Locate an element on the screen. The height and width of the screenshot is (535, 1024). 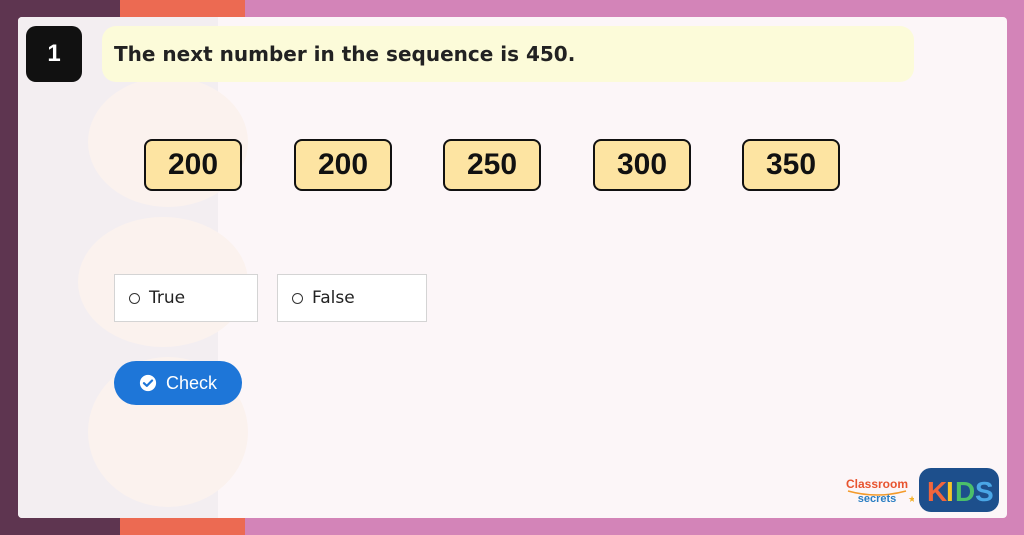
option-false: False is located at coordinates (352, 298).